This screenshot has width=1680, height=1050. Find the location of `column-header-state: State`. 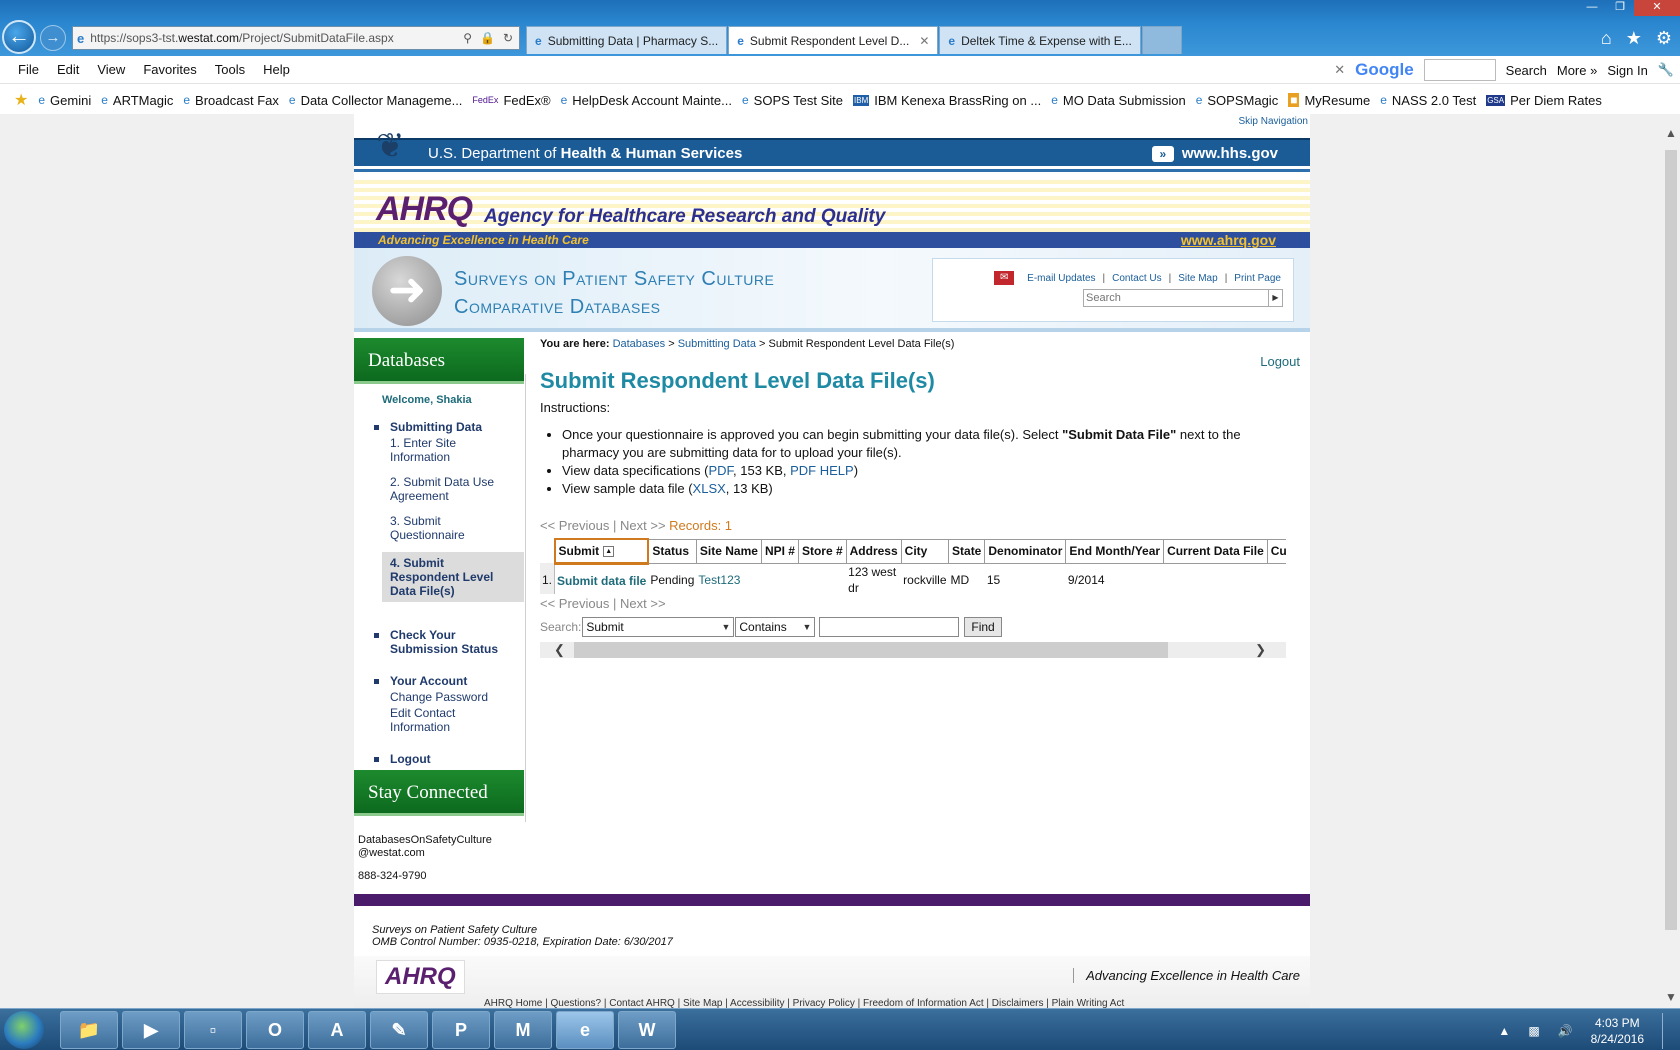

column-header-state: State is located at coordinates (967, 551).